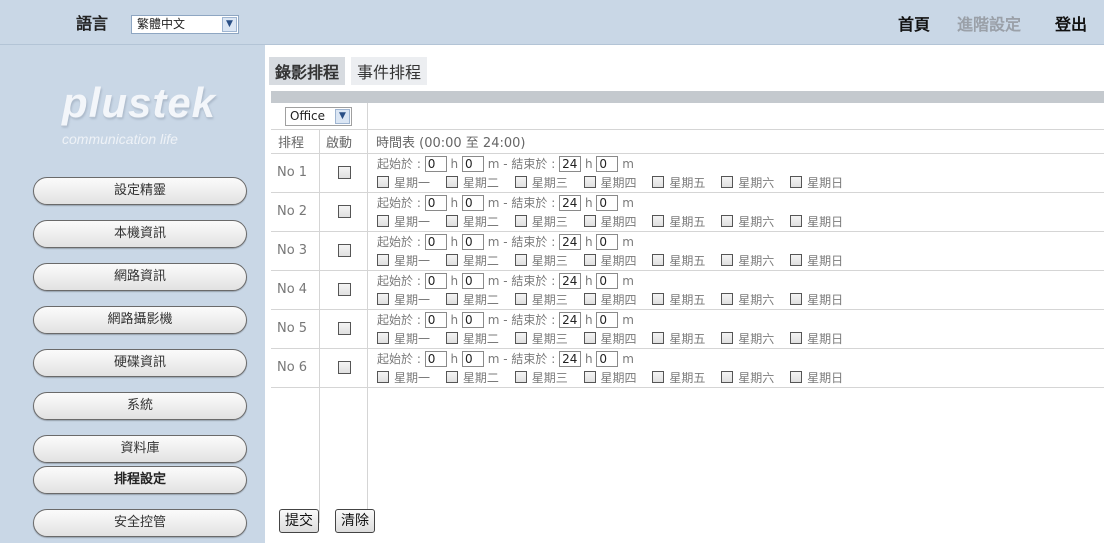 This screenshot has width=1104, height=543. I want to click on logout-link: 登出, so click(1071, 23).